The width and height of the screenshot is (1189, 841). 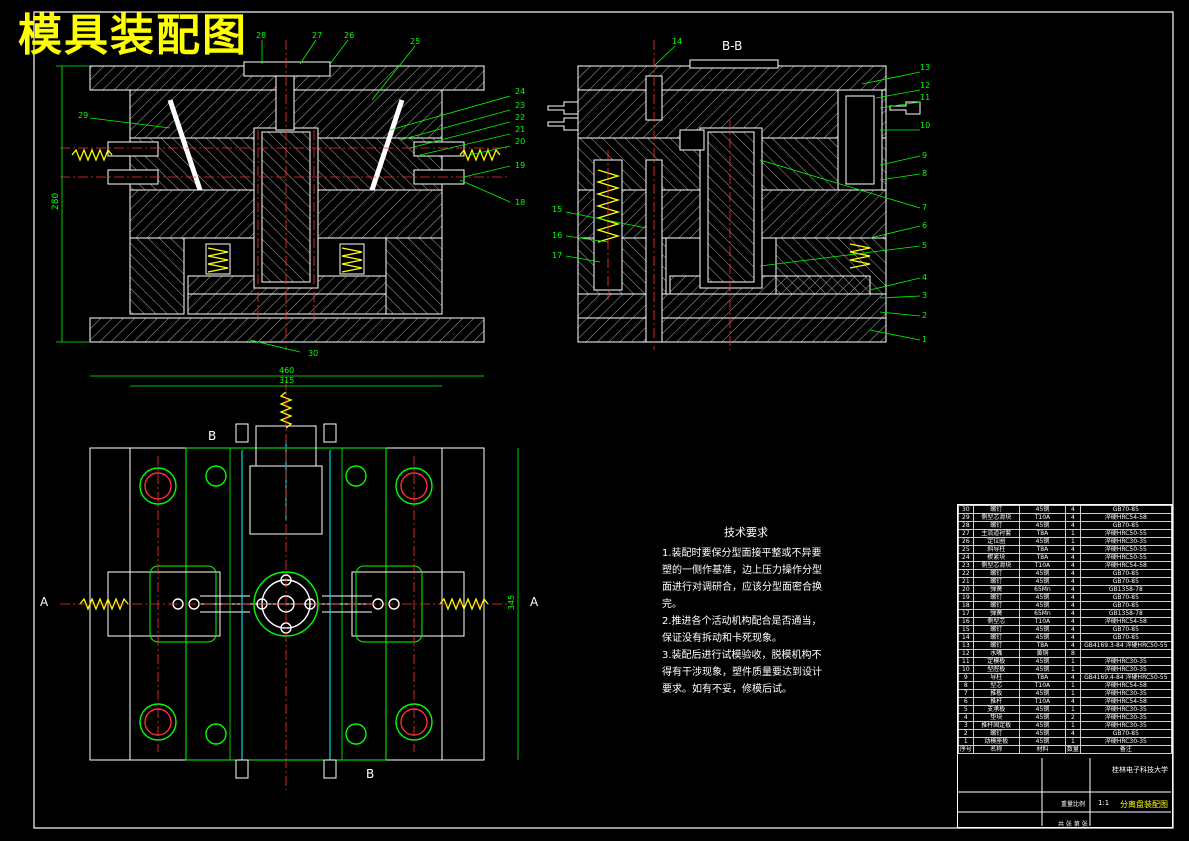 I want to click on balloon-4: 4, so click(x=924, y=277).